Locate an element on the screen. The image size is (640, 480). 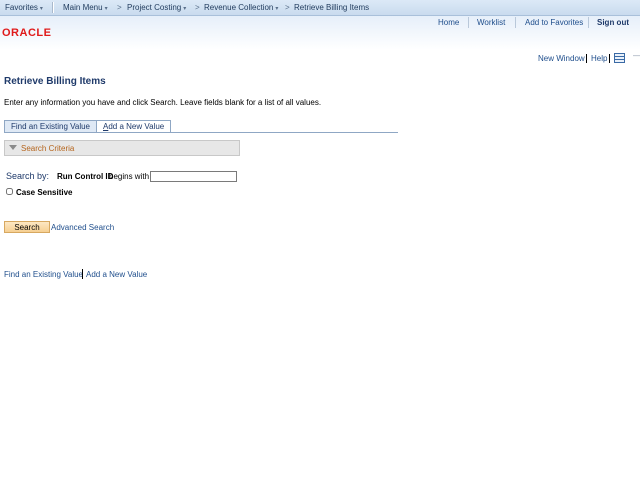
more-icon: — is located at coordinates (636, 55).